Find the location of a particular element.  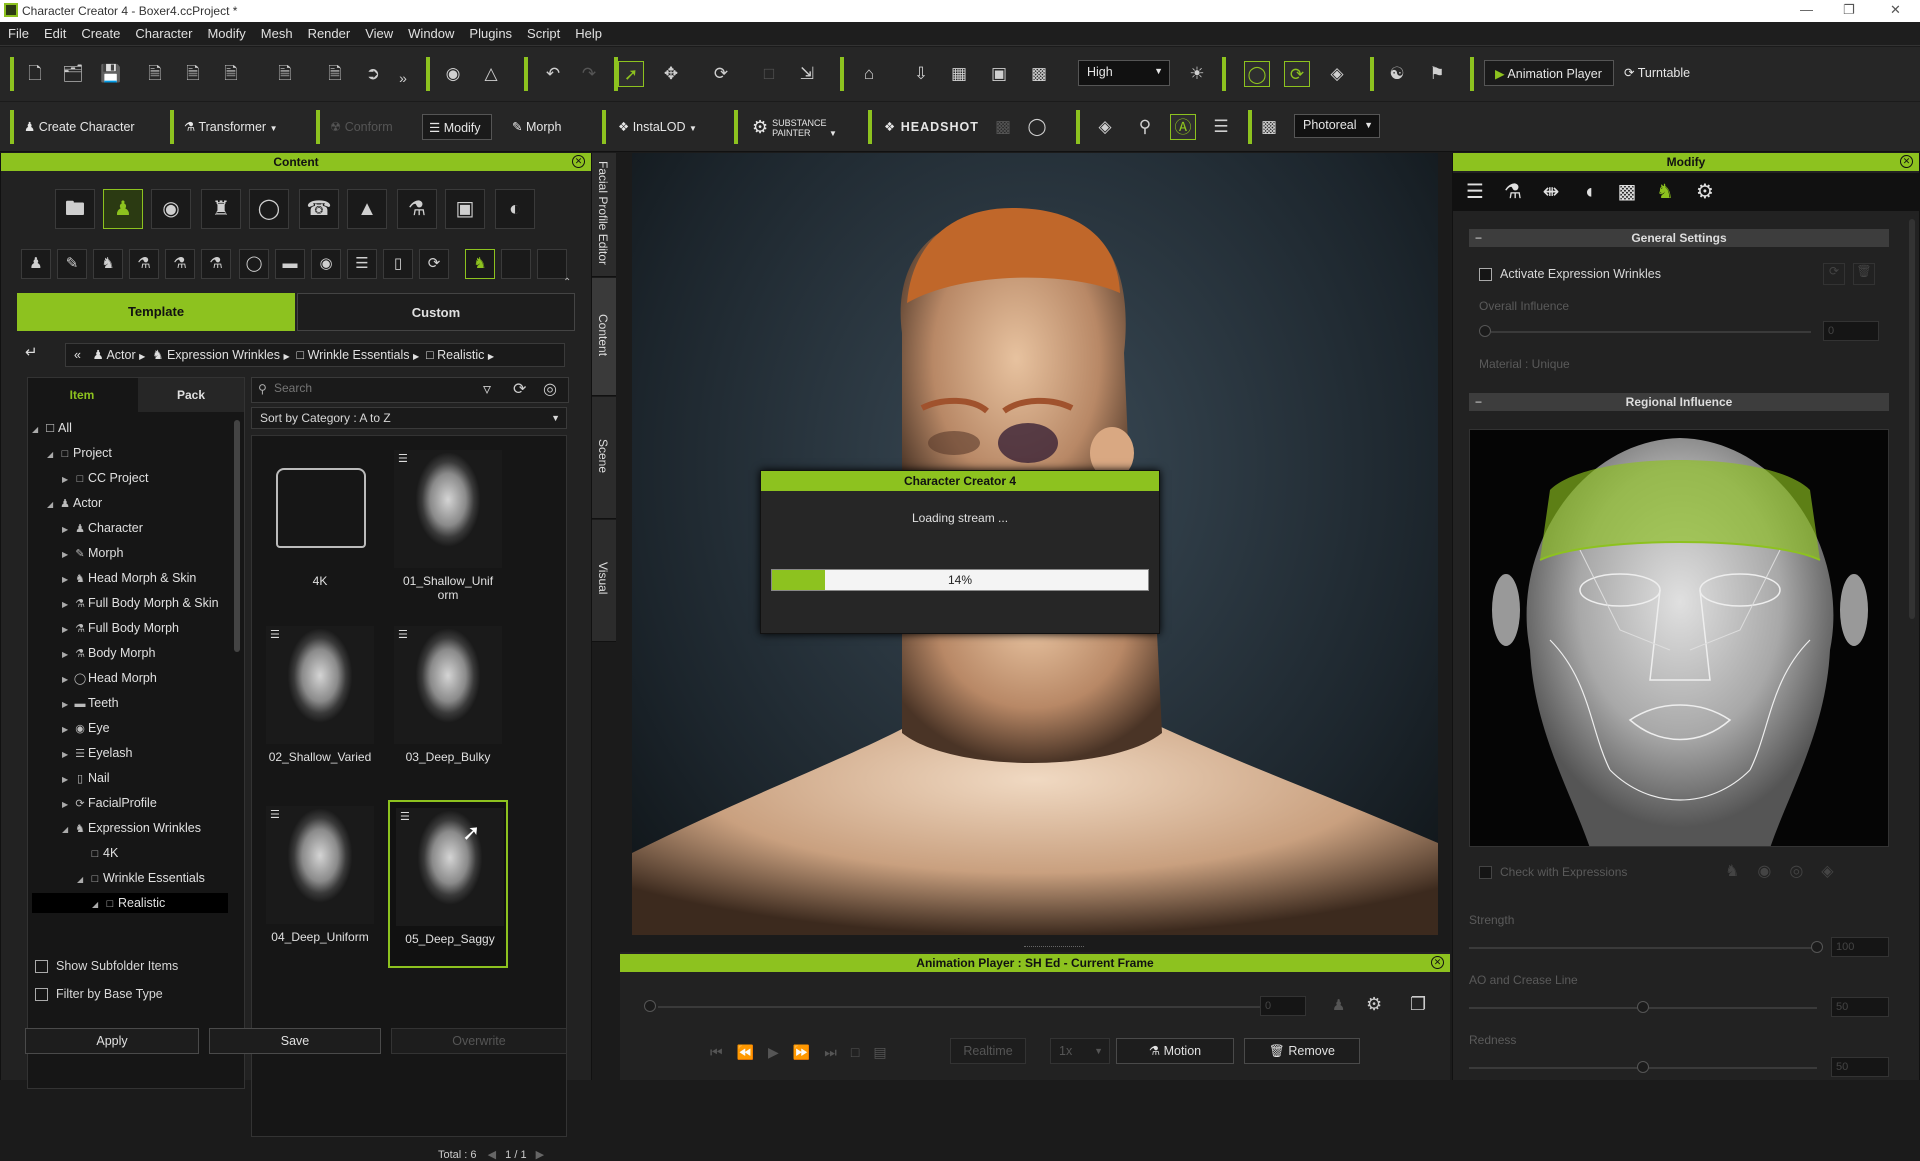

close-icon: ✕ is located at coordinates (1895, 10).